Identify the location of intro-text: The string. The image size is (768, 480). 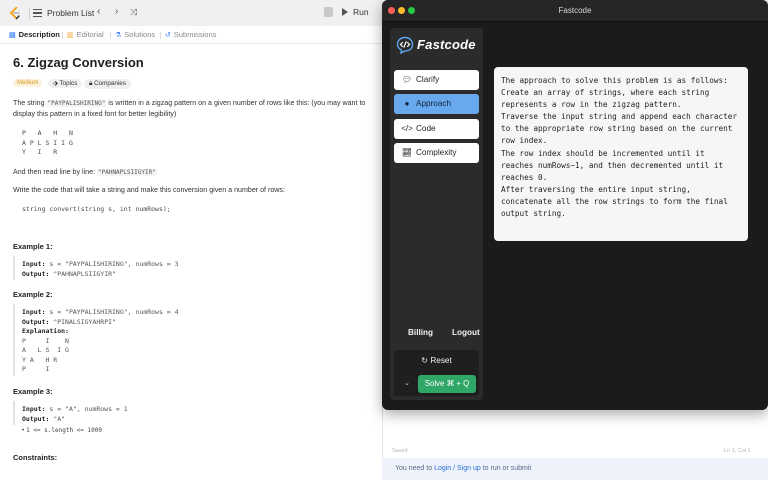
(30, 103).